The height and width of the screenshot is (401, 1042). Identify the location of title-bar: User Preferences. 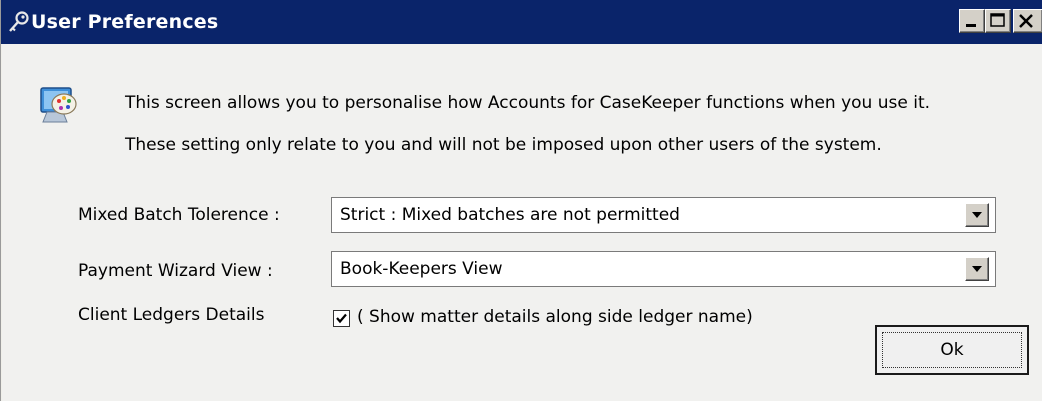
(521, 22).